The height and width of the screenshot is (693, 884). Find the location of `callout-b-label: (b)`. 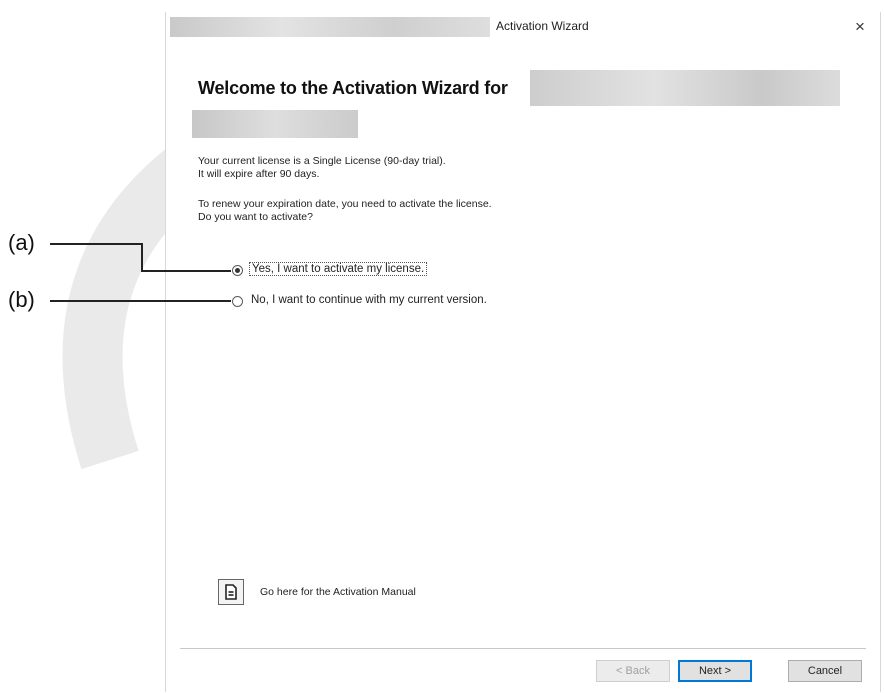

callout-b-label: (b) is located at coordinates (21, 299).